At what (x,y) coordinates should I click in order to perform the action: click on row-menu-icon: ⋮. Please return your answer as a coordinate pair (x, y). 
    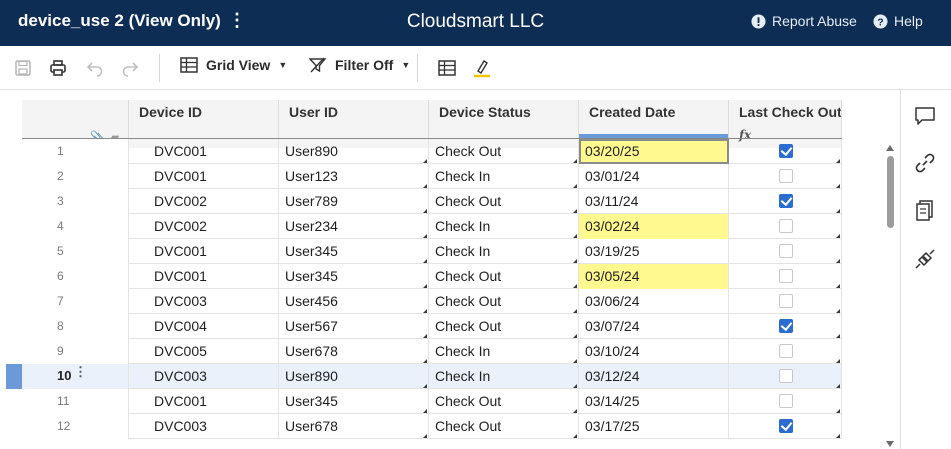
    Looking at the image, I should click on (80, 372).